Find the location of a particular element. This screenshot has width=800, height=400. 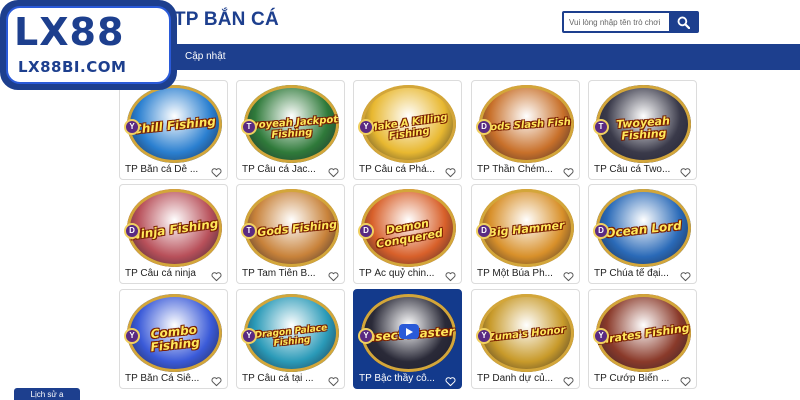

page-title: TP BẮN CÁ is located at coordinates (226, 19).